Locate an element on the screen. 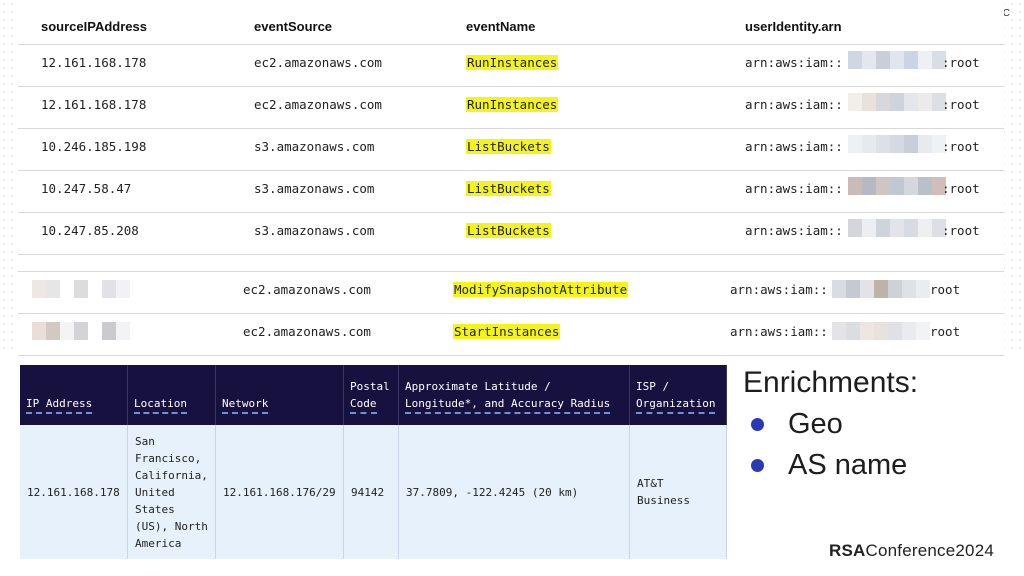  table-divider is located at coordinates (511, 262).